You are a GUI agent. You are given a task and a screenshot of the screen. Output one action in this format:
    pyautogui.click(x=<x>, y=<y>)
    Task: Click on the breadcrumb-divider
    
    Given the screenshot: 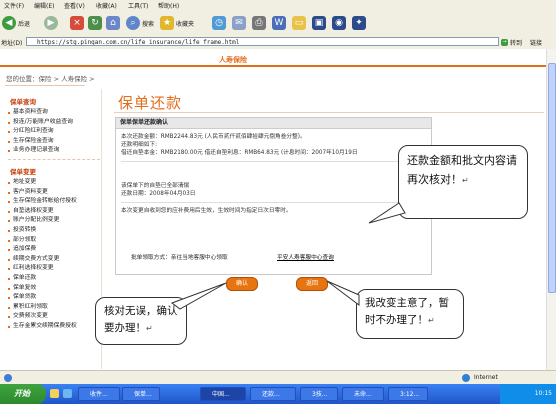 What is the action you would take?
    pyautogui.click(x=45, y=85)
    